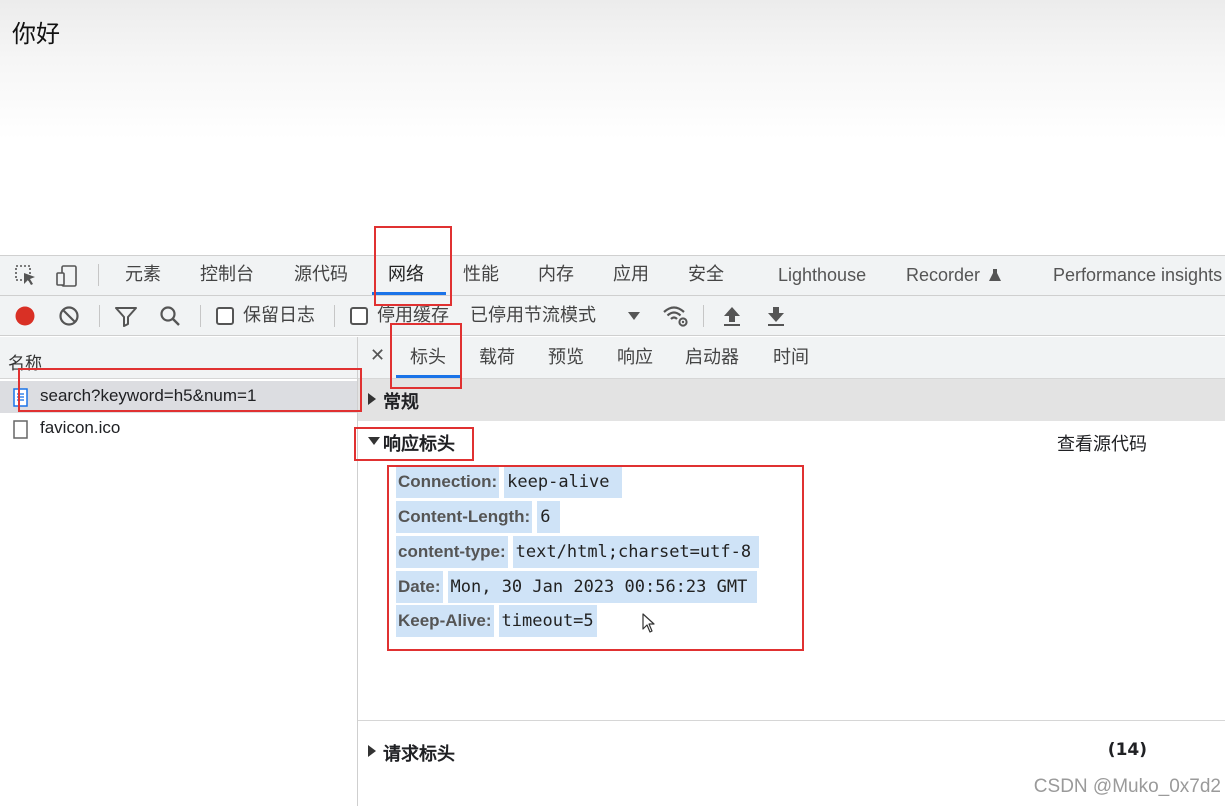 This screenshot has height=806, width=1225. Describe the element at coordinates (1102, 443) in the screenshot. I see `view-source-link: 查看源代码` at that location.